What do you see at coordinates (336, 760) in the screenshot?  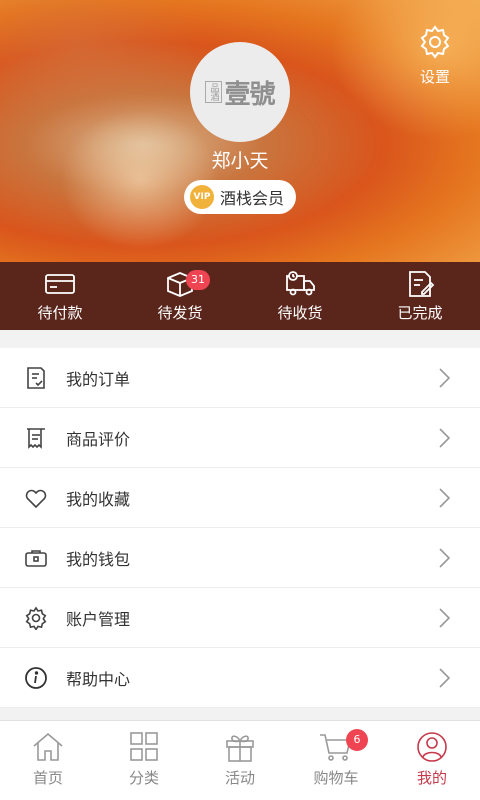 I see `tab-cart: 购物车 6` at bounding box center [336, 760].